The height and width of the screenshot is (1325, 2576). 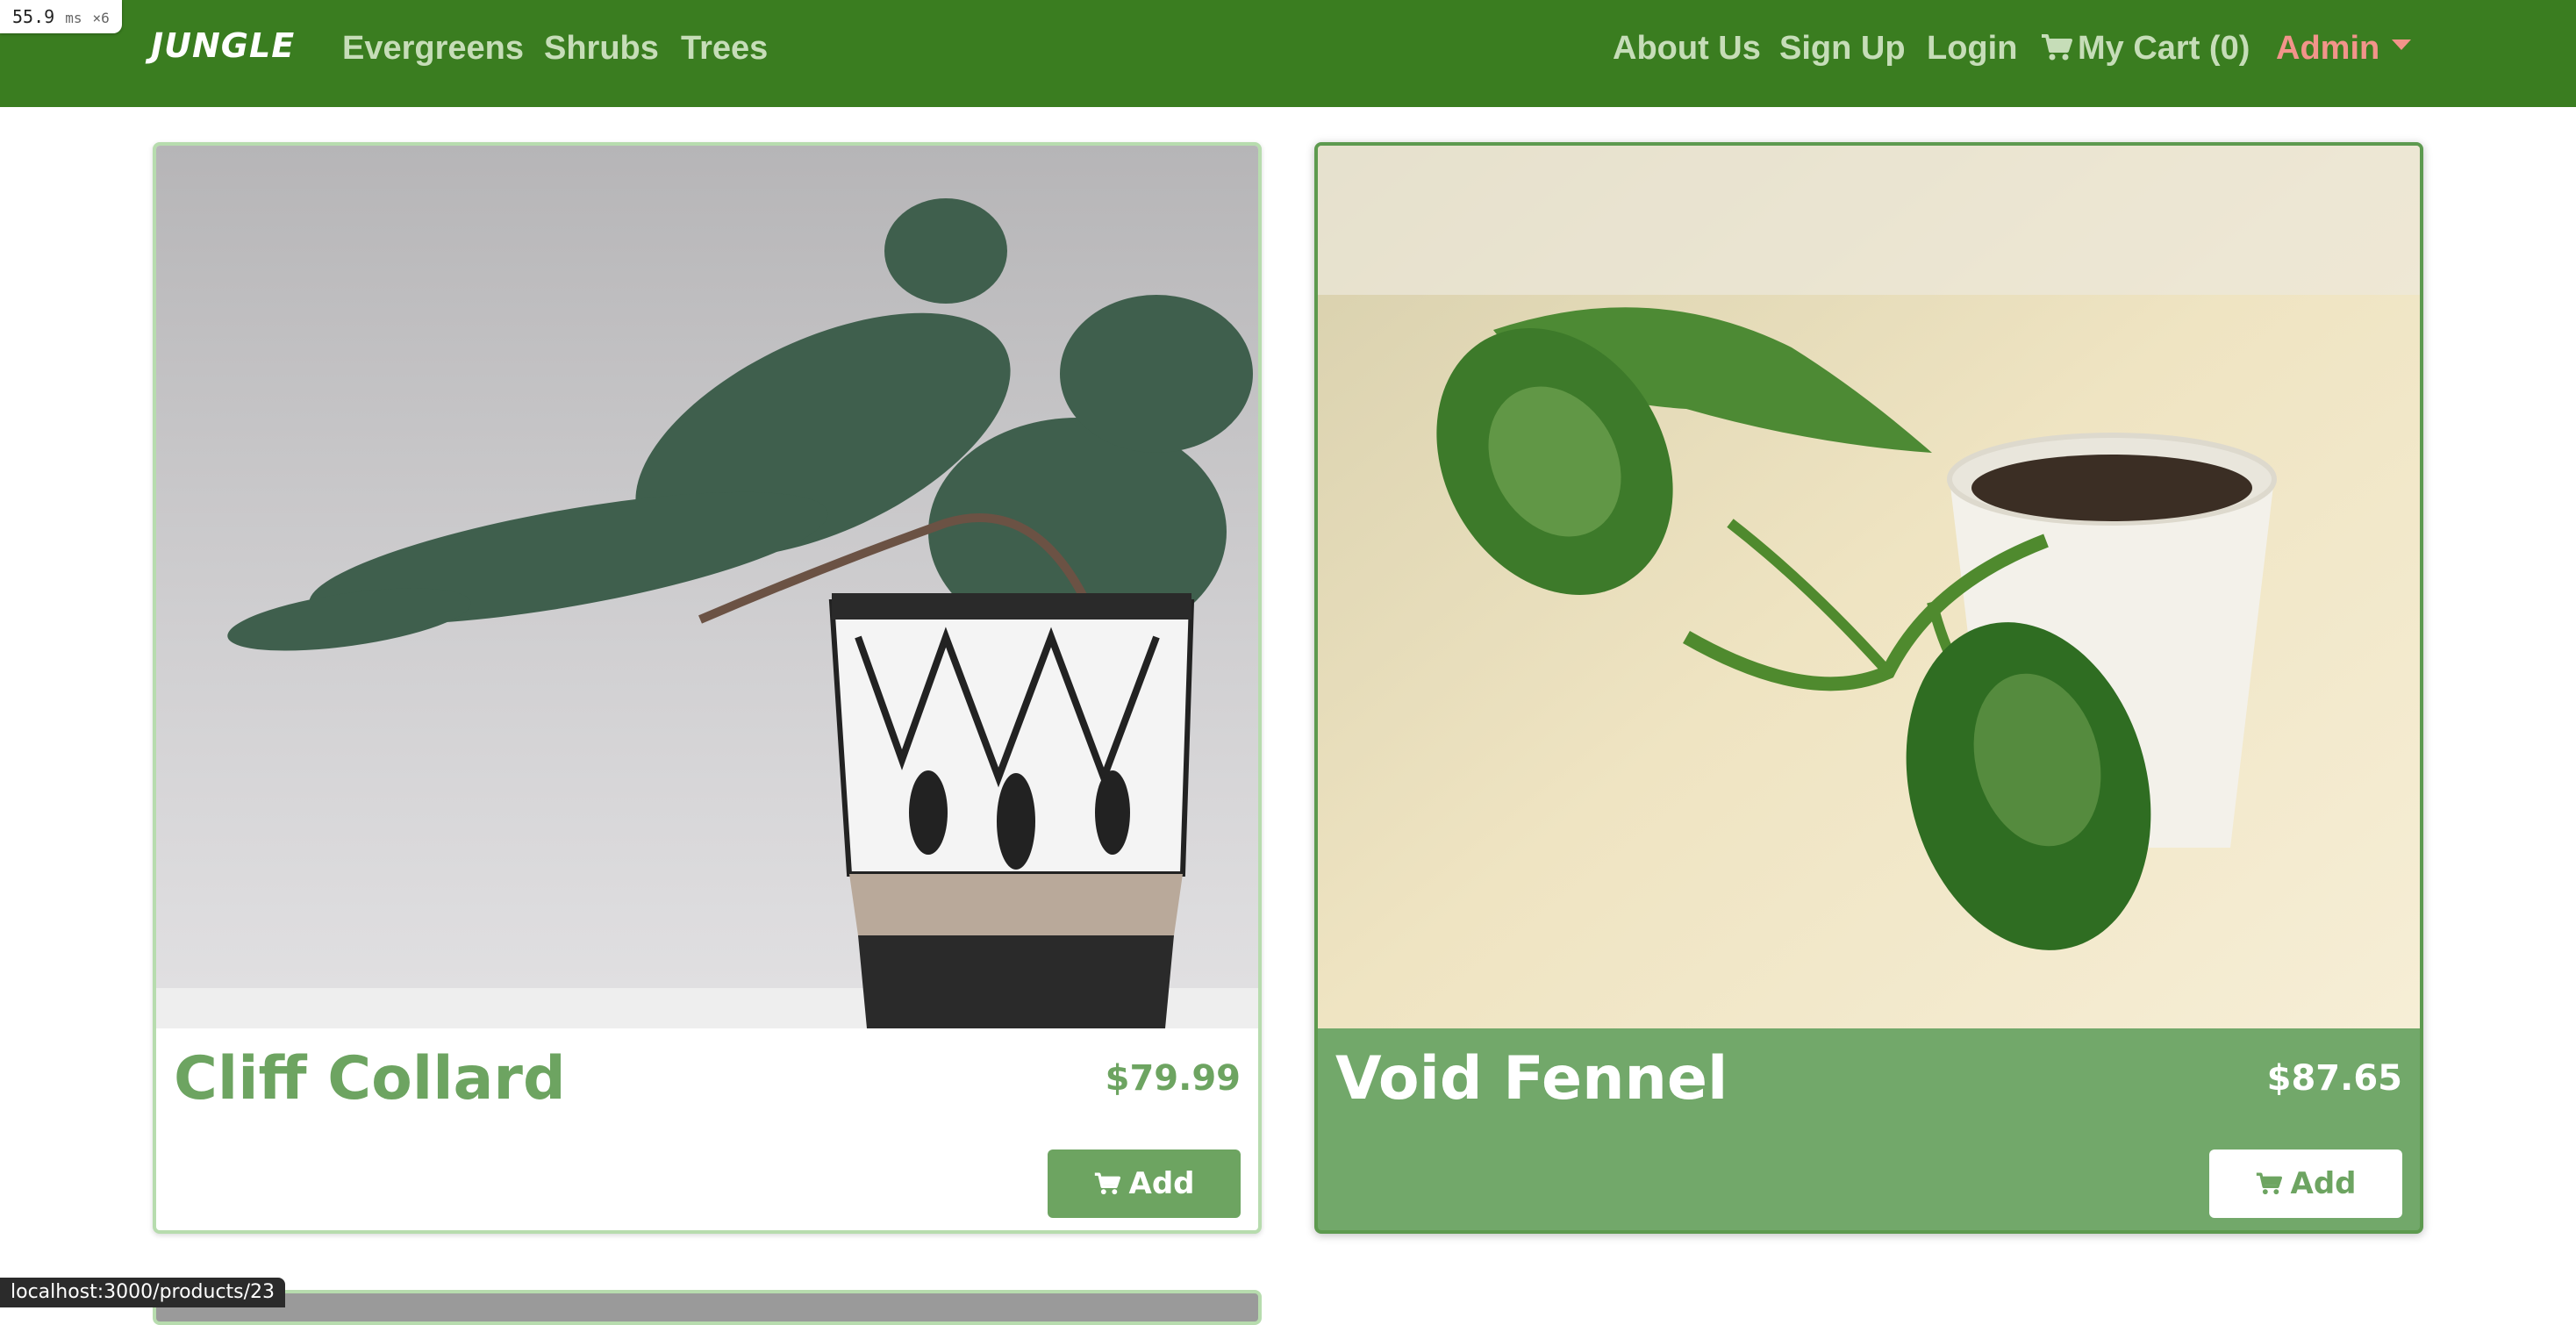 What do you see at coordinates (2328, 49) in the screenshot?
I see `admin-label: Admin` at bounding box center [2328, 49].